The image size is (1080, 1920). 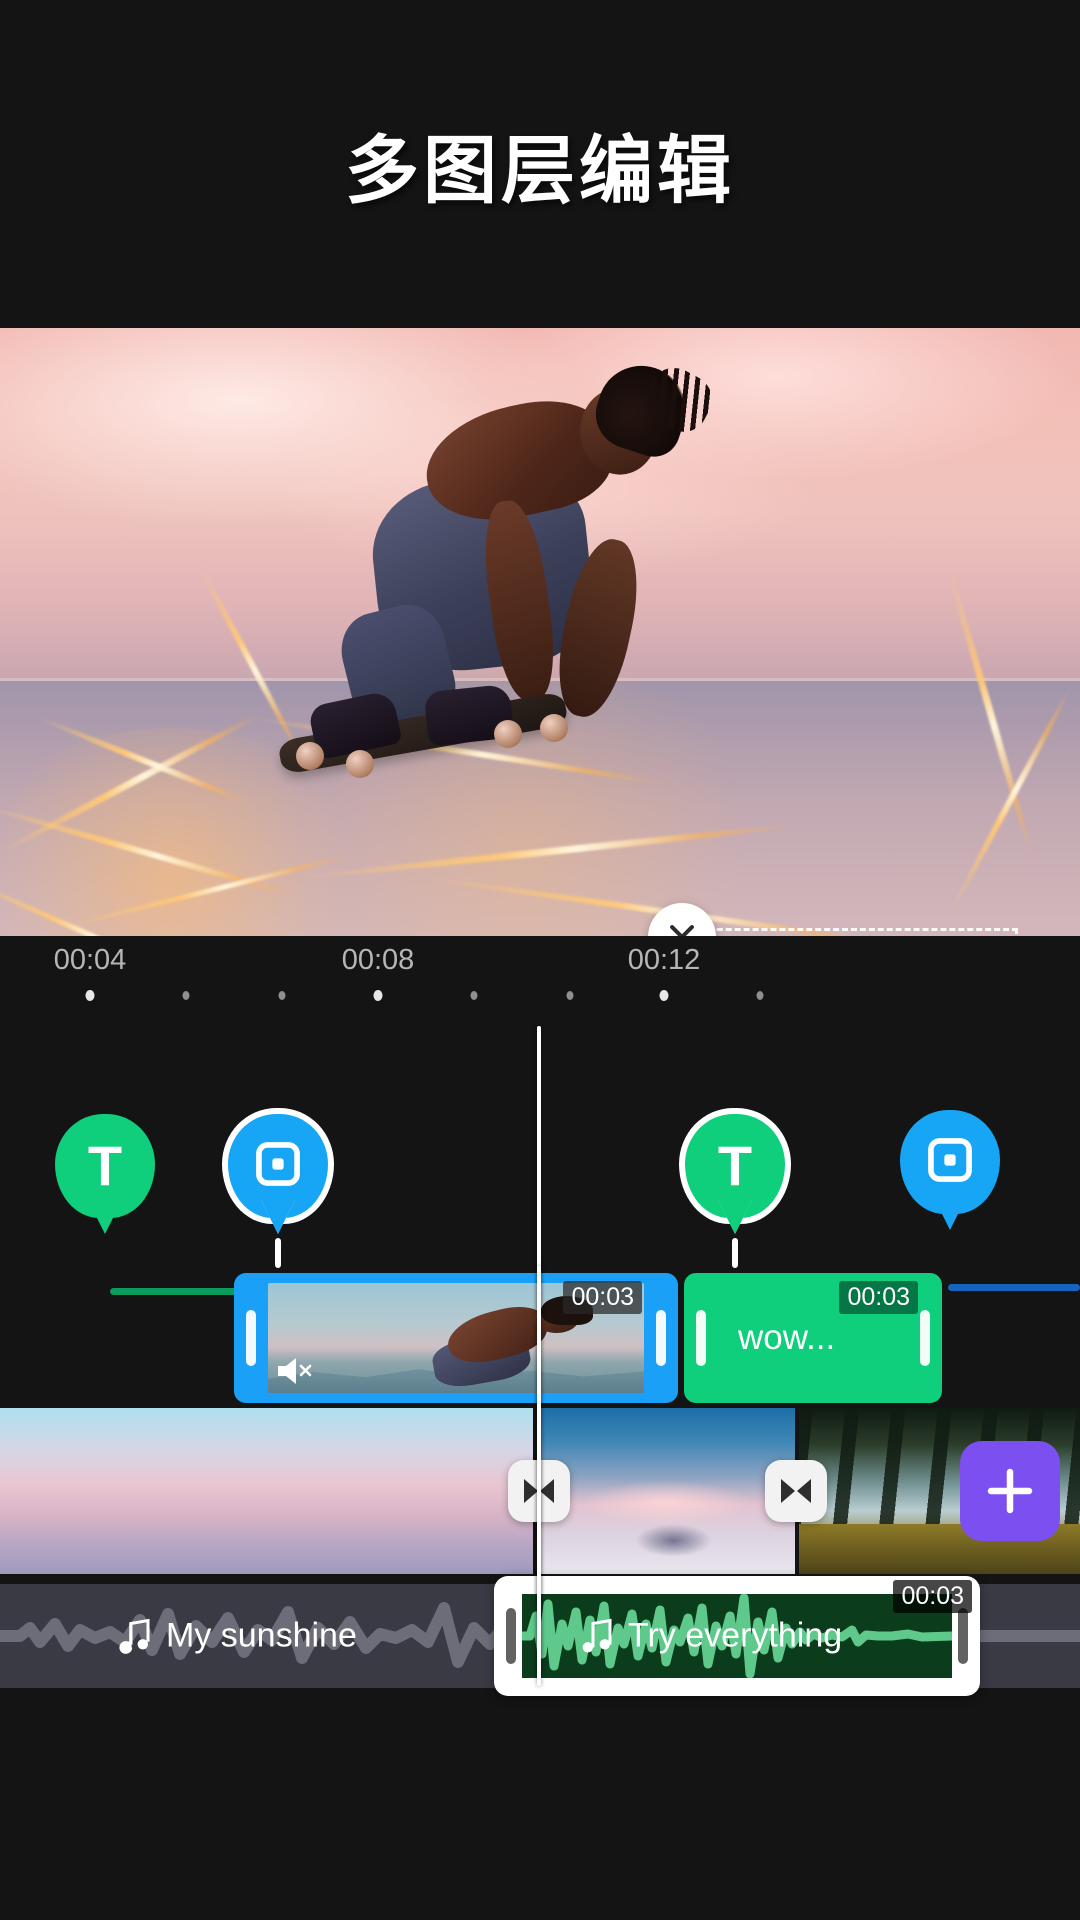 What do you see at coordinates (294, 1371) in the screenshot?
I see `mute-icon` at bounding box center [294, 1371].